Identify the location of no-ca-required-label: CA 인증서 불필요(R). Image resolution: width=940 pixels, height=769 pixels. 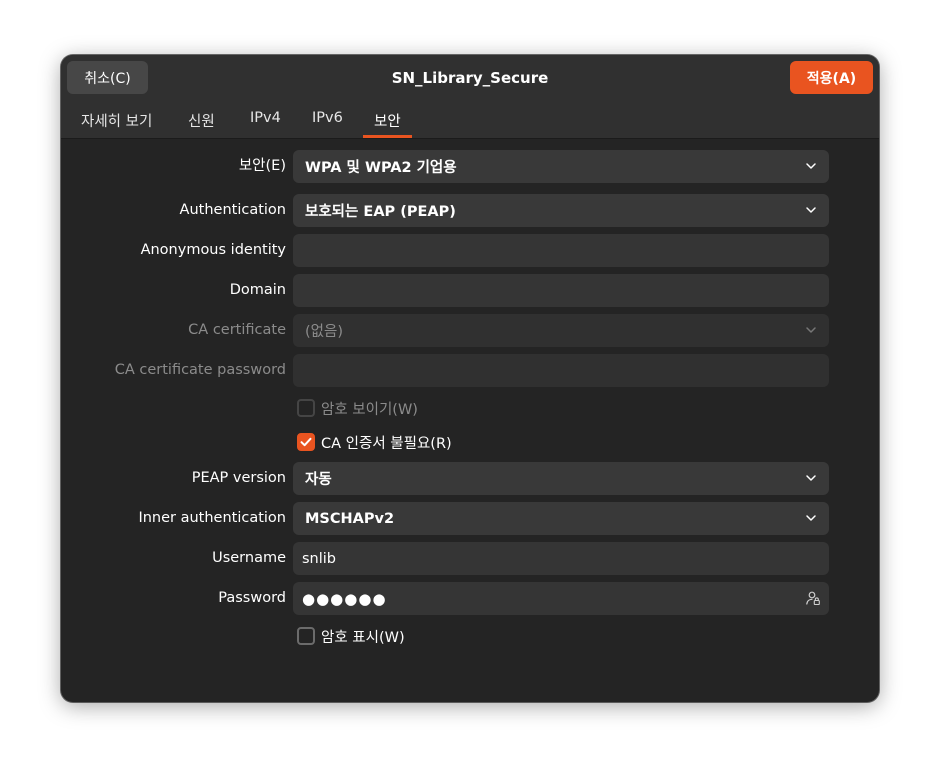
(386, 443).